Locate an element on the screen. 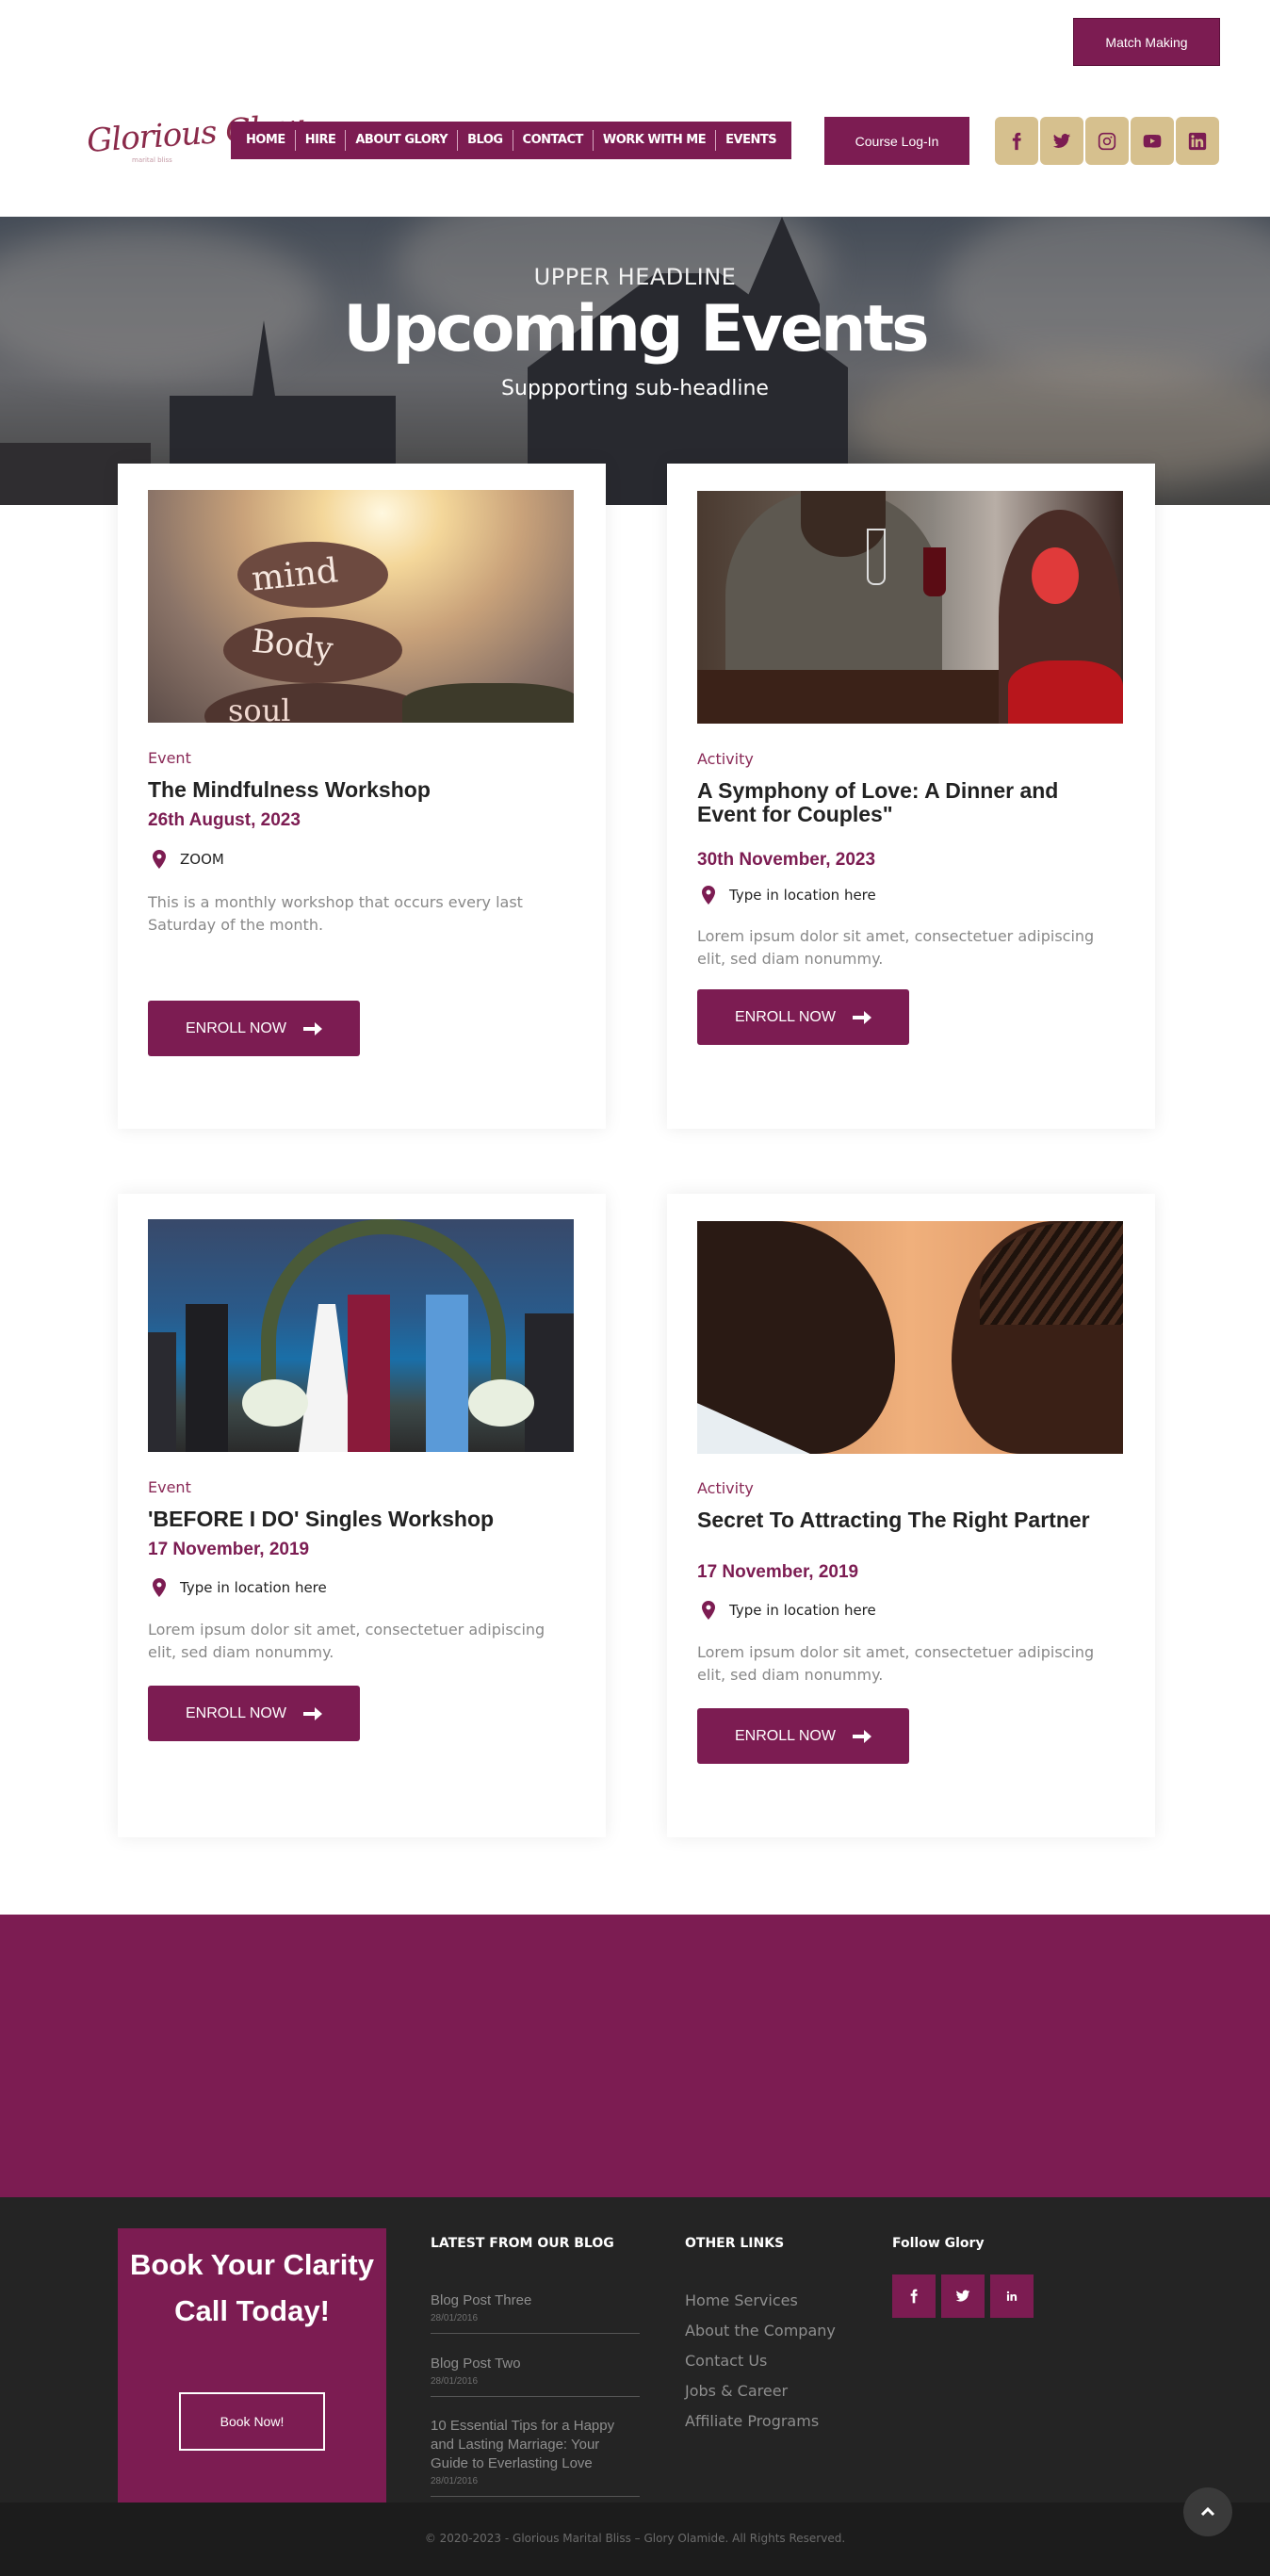 This screenshot has width=1270, height=2576. book-call-box: Book Your Clarity Call Today! Book Now! is located at coordinates (252, 2365).